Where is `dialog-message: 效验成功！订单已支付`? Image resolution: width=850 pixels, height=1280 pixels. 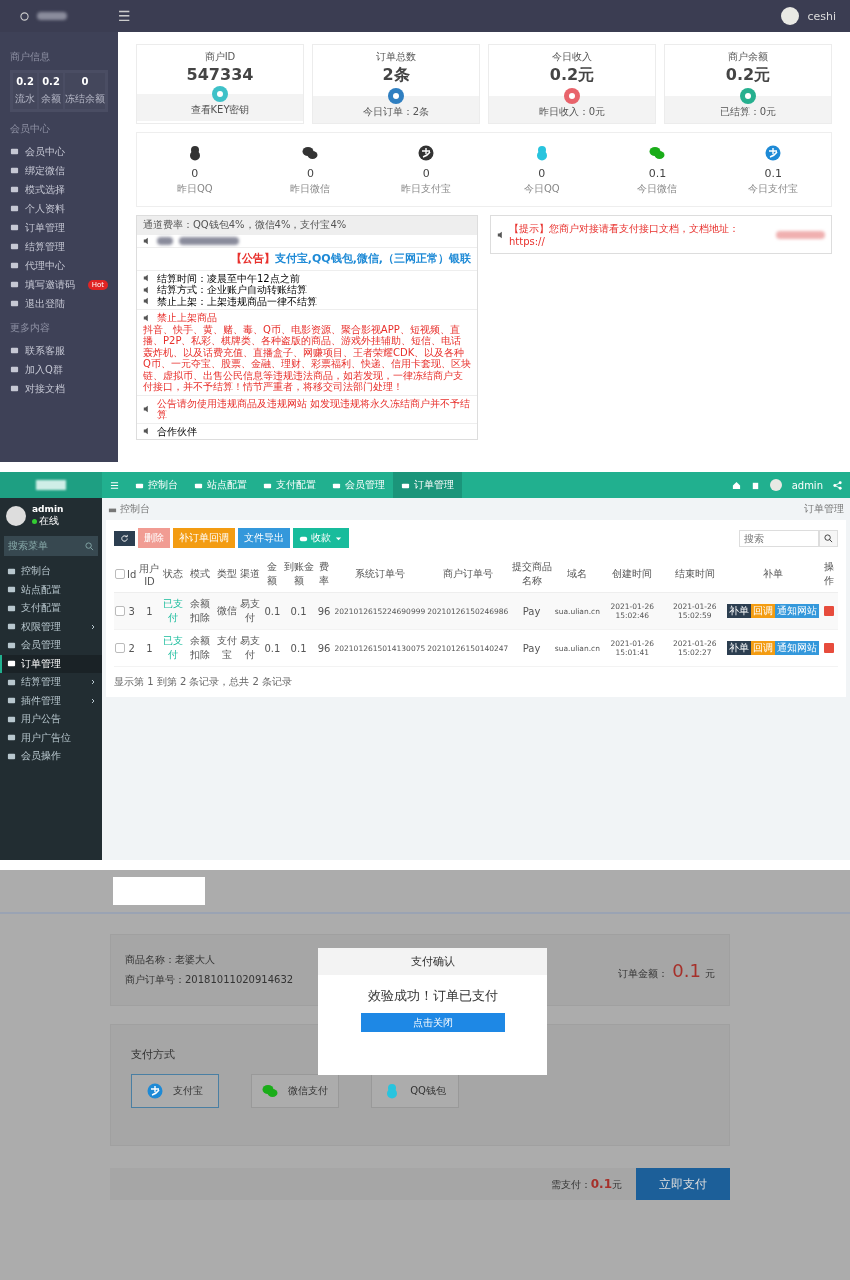
dialog-message: 效验成功！订单已支付 is located at coordinates (432, 996).